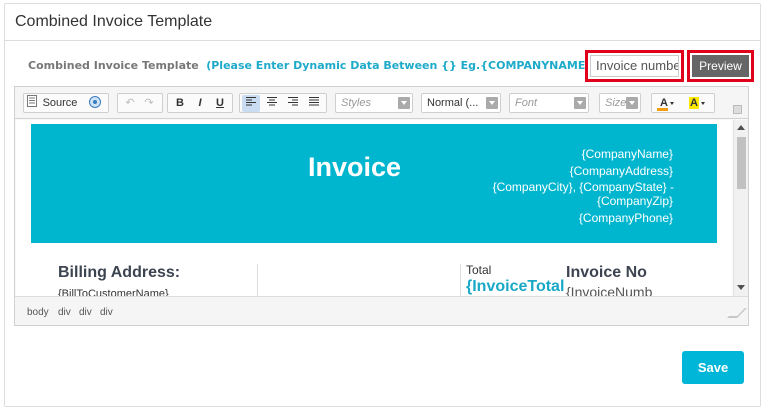 This screenshot has height=410, width=765. Describe the element at coordinates (140, 103) in the screenshot. I see `undo-redo-group: ↶ ↷` at that location.